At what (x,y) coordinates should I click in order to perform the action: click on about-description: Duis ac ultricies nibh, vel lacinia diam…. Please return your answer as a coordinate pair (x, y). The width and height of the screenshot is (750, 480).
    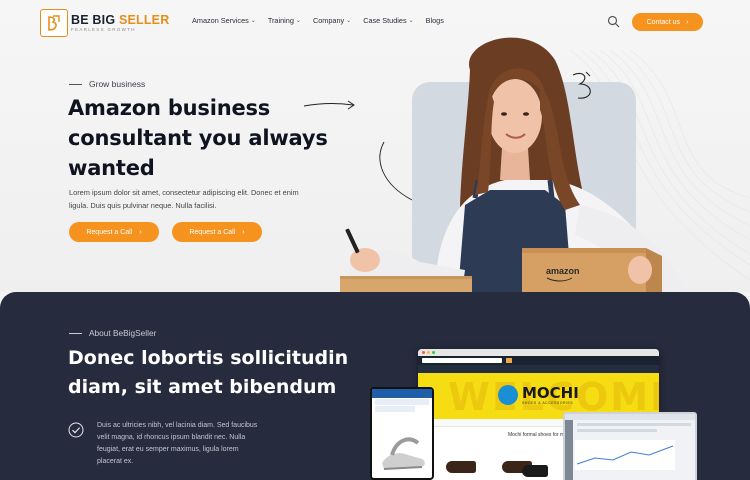
    Looking at the image, I should click on (177, 443).